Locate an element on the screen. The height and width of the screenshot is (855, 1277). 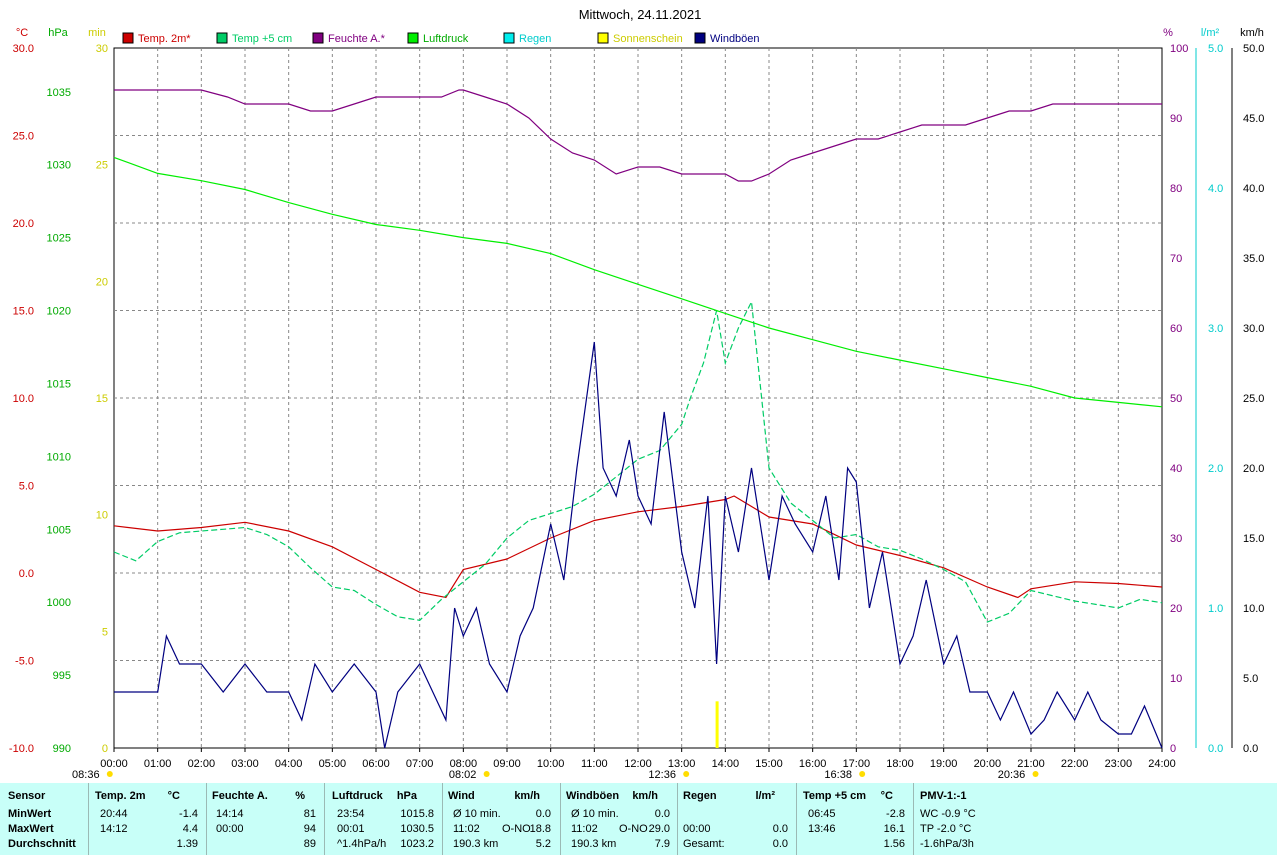
axis-tick-temp: 25.0 is located at coordinates (23, 137).